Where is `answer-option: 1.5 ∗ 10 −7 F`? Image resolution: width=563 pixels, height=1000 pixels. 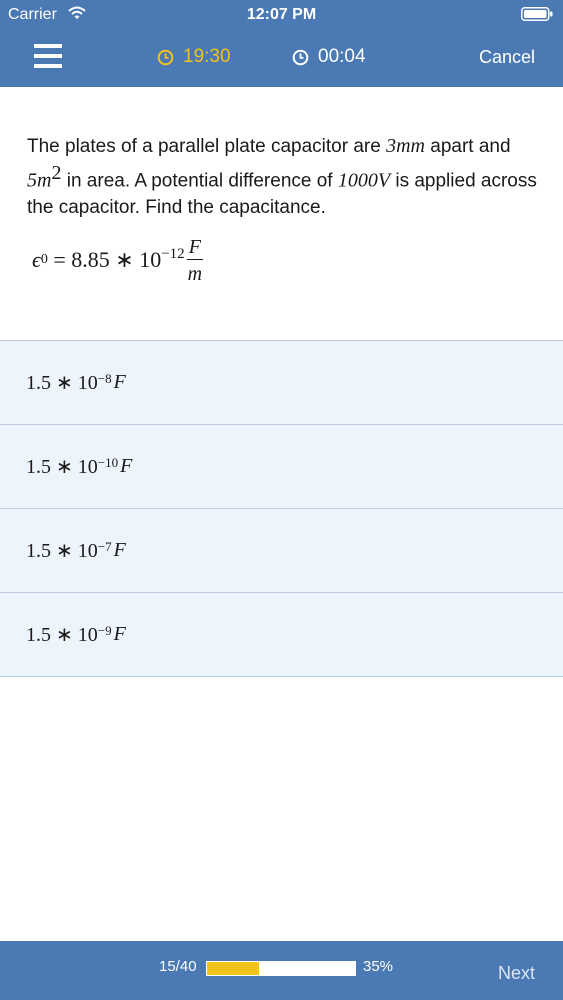 answer-option: 1.5 ∗ 10 −7 F is located at coordinates (281, 550).